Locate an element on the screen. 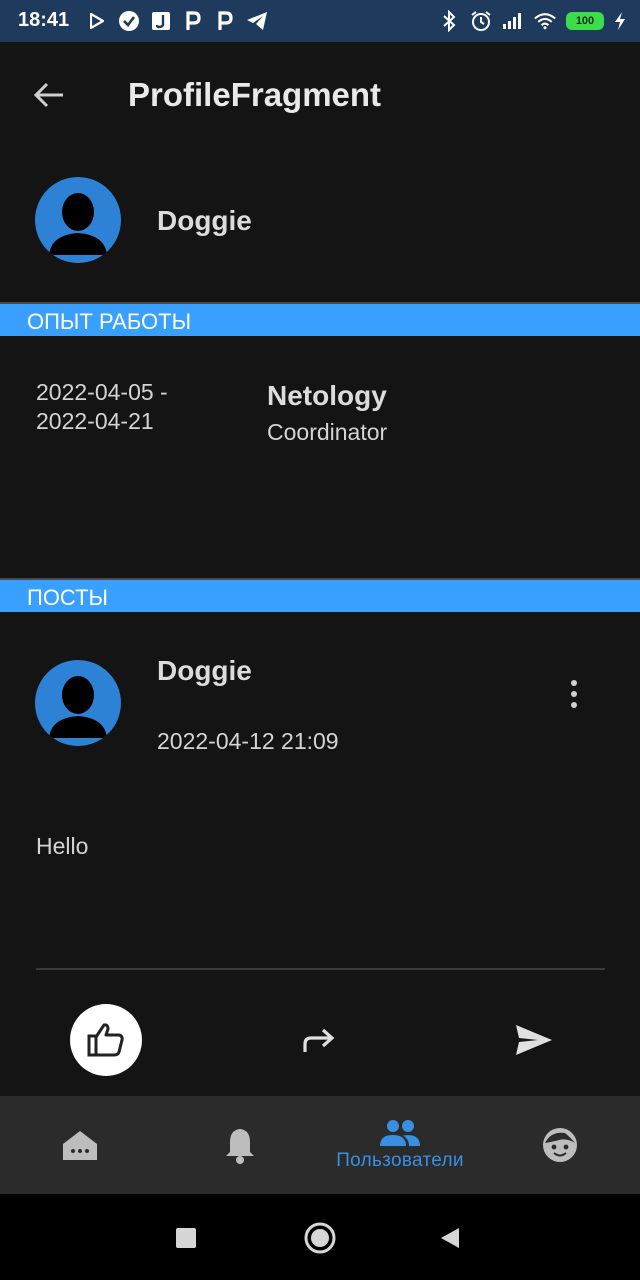 The height and width of the screenshot is (1280, 640). alarm-icon is located at coordinates (481, 21).